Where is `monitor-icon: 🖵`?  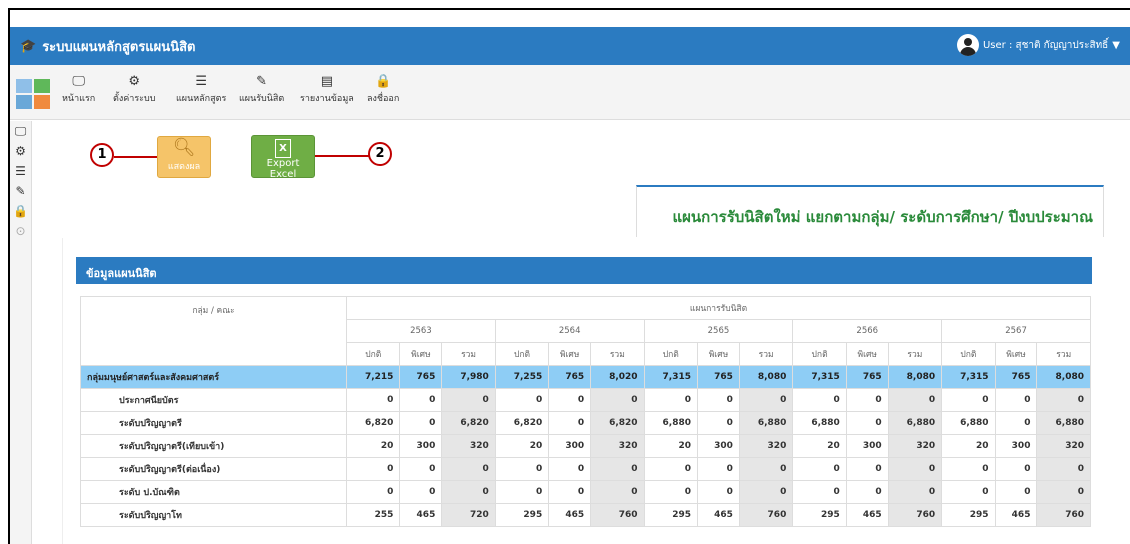 monitor-icon: 🖵 is located at coordinates (20, 131).